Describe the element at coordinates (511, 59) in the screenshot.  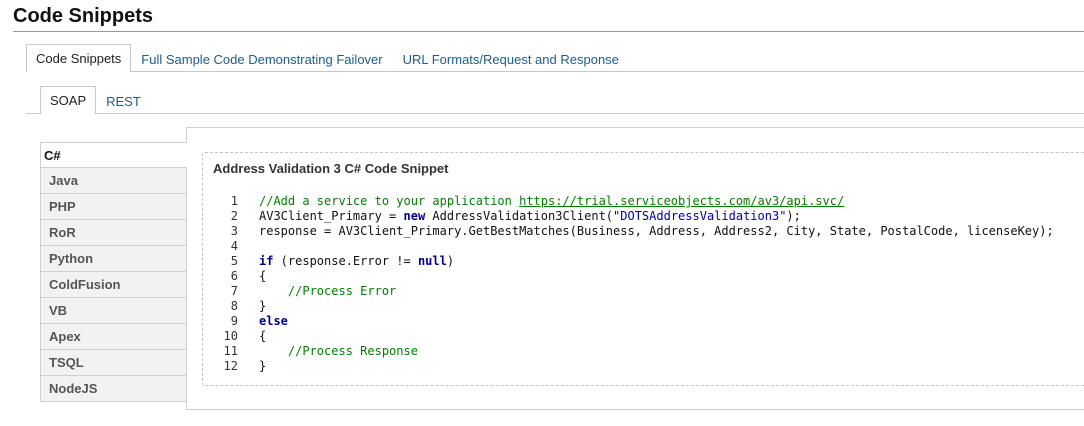
I see `tab-url-formats: URL Formats/Request and Response` at that location.